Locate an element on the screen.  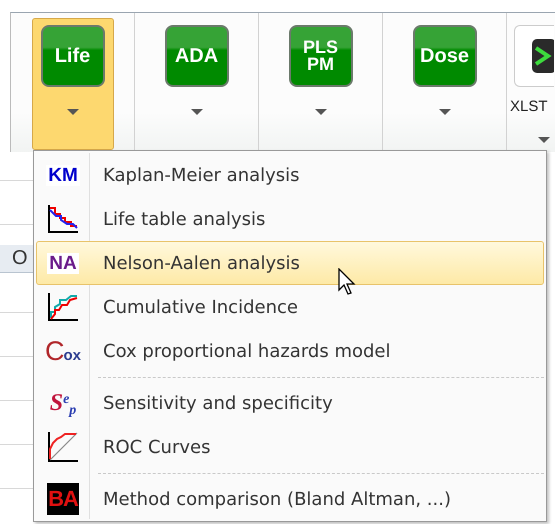
app-icon: ADA is located at coordinates (196, 56).